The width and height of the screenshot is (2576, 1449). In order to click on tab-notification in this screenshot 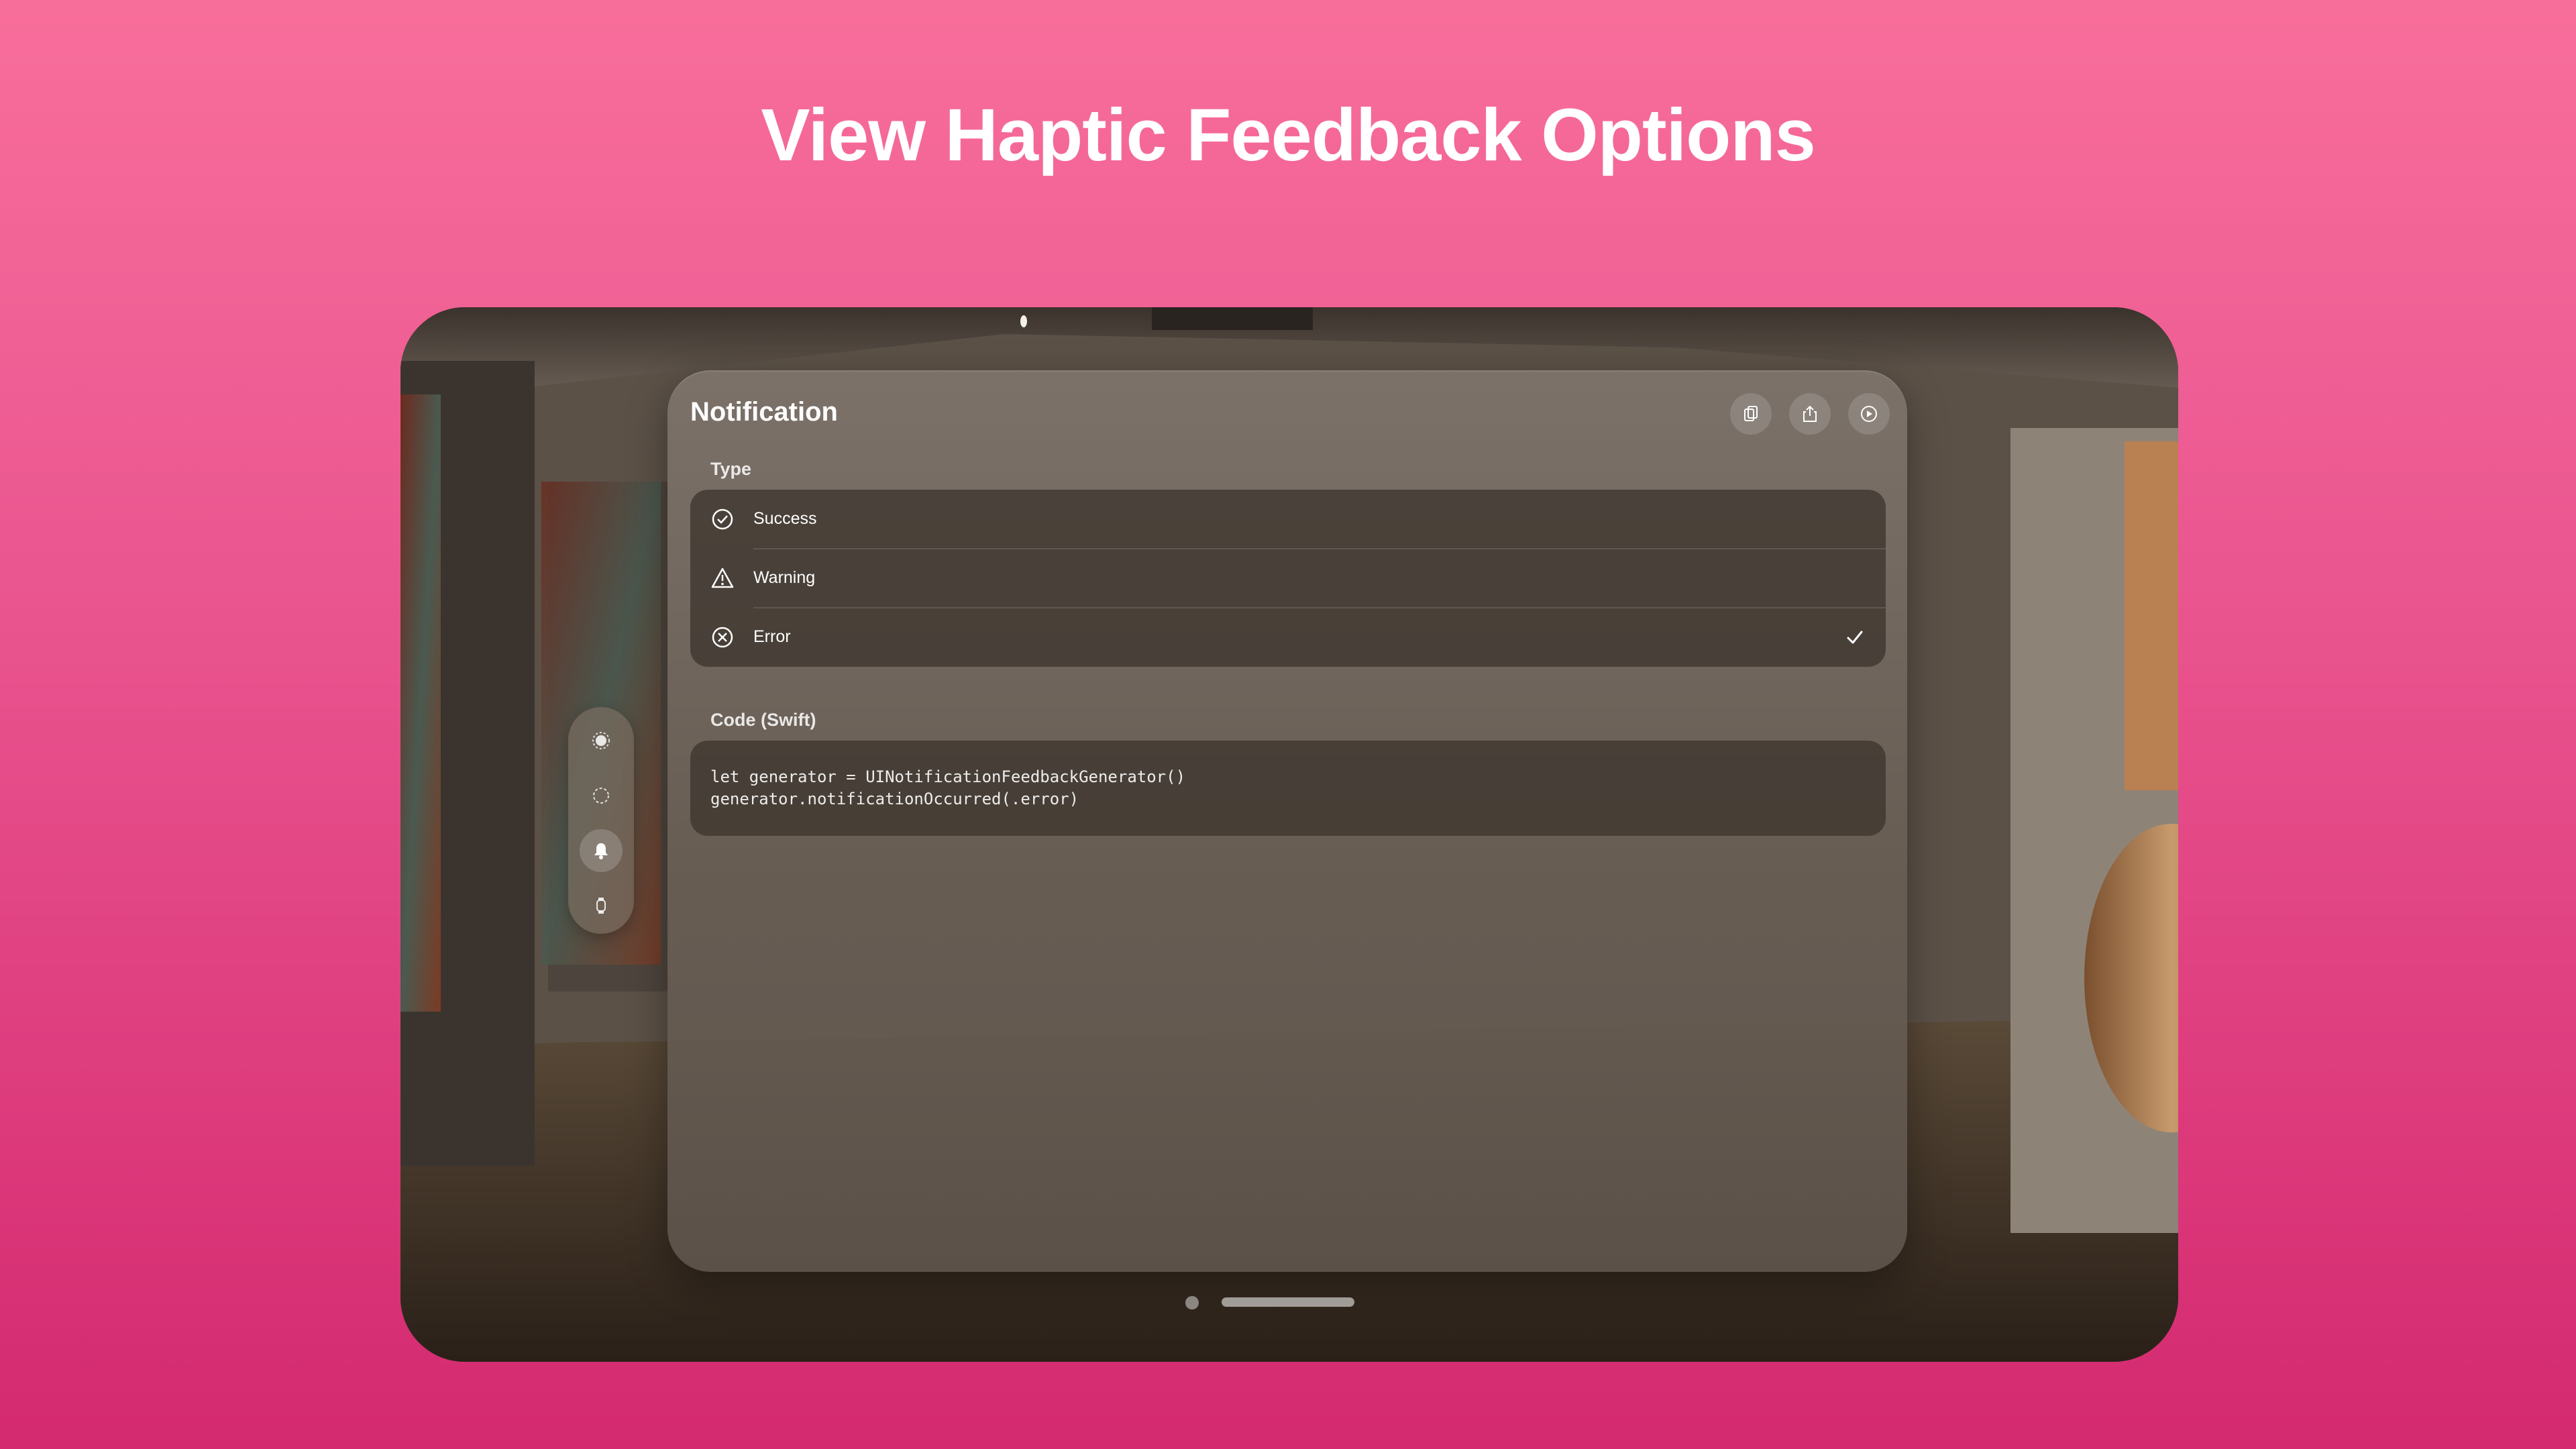, I will do `click(601, 850)`.